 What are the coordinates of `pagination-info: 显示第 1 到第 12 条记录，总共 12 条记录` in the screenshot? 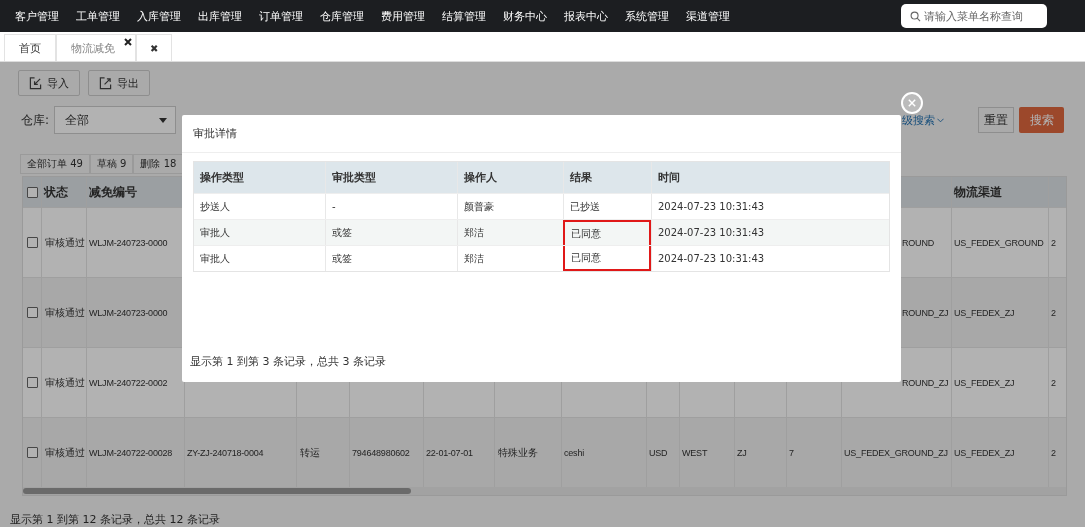 It's located at (115, 519).